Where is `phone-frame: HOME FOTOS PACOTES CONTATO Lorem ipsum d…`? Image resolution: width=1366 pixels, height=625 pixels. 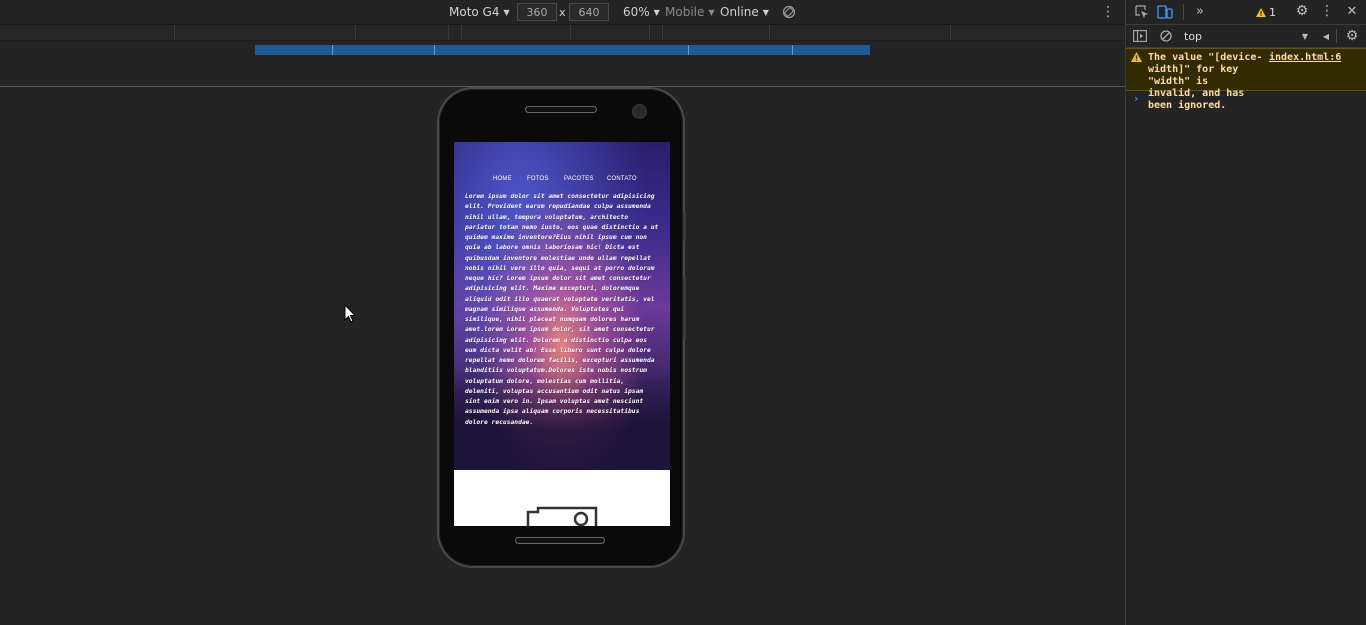
phone-frame: HOME FOTOS PACOTES CONTATO Lorem ipsum d… is located at coordinates (562, 327).